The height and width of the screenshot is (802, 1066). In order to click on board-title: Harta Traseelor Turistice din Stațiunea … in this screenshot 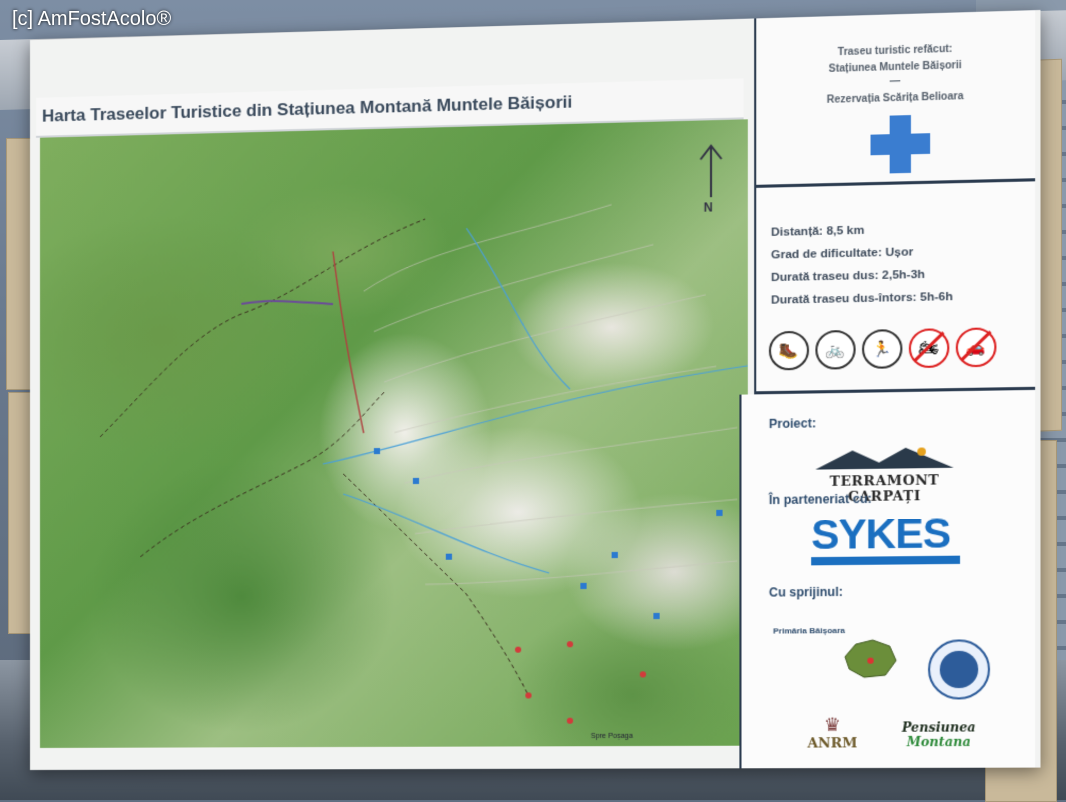, I will do `click(307, 109)`.